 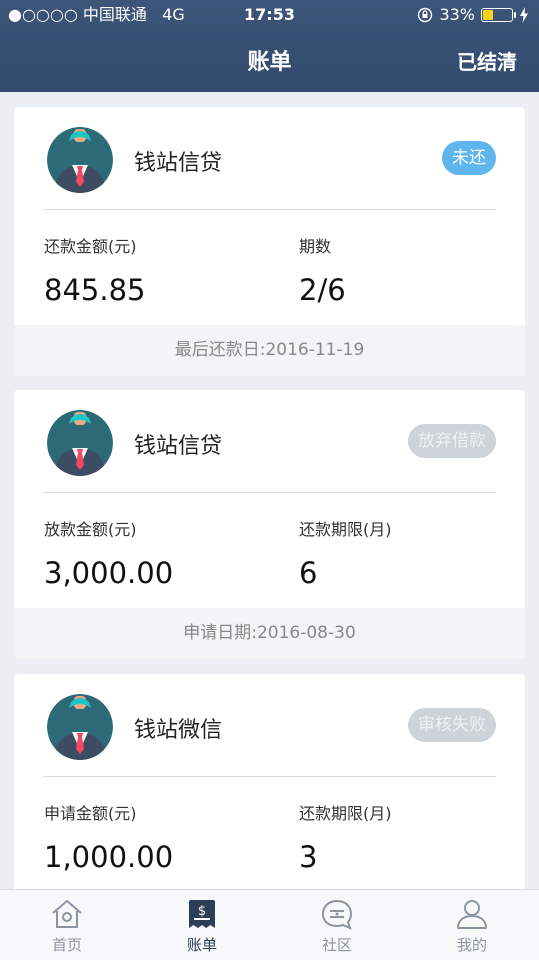 What do you see at coordinates (487, 60) in the screenshot?
I see `settled-button: 已结清` at bounding box center [487, 60].